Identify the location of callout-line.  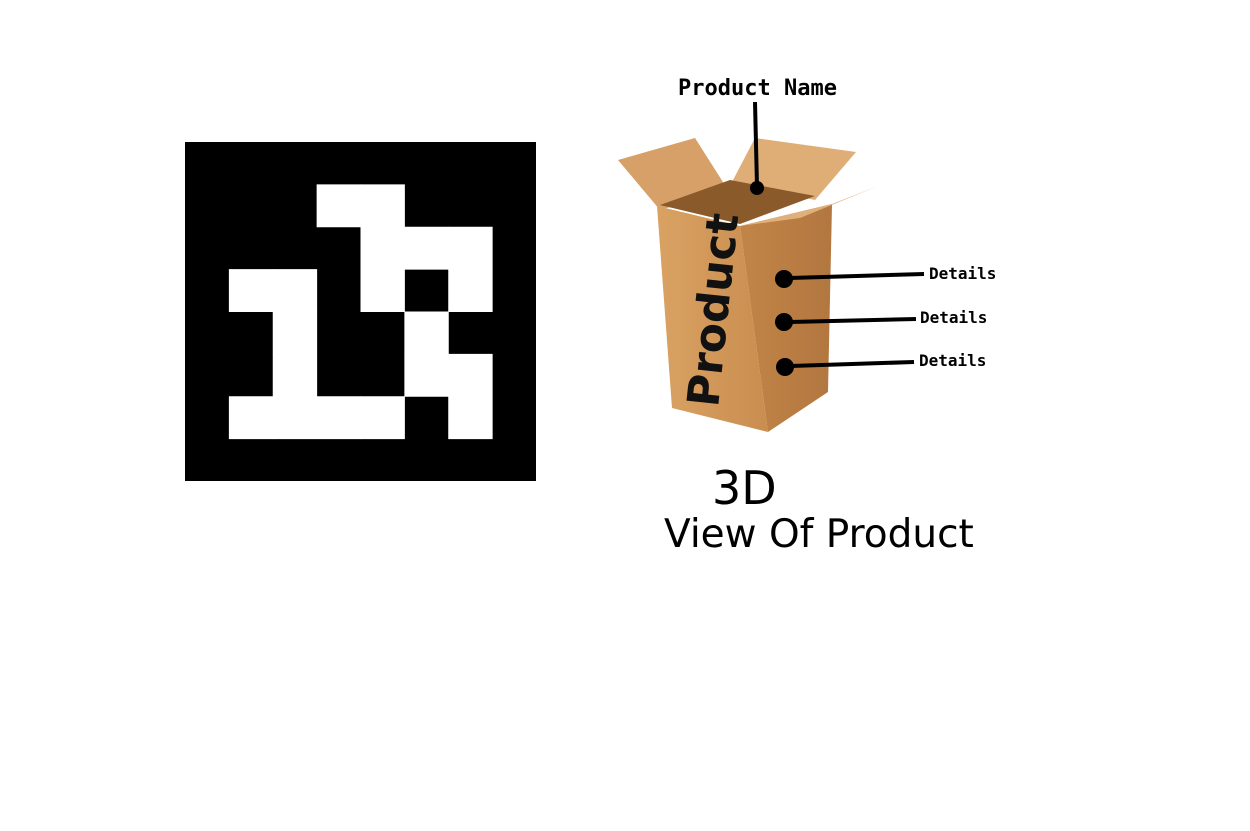
(756, 144).